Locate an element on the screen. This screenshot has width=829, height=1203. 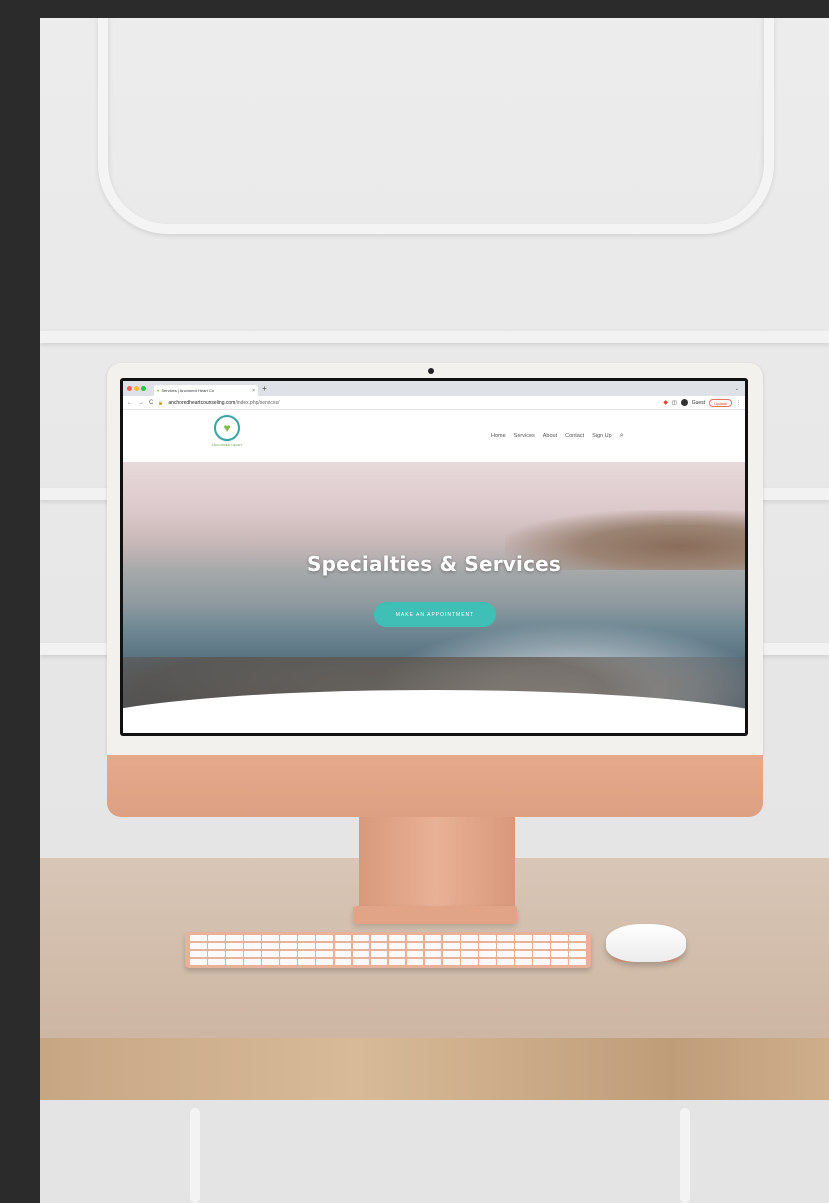
update-button: Update is located at coordinates (720, 402).